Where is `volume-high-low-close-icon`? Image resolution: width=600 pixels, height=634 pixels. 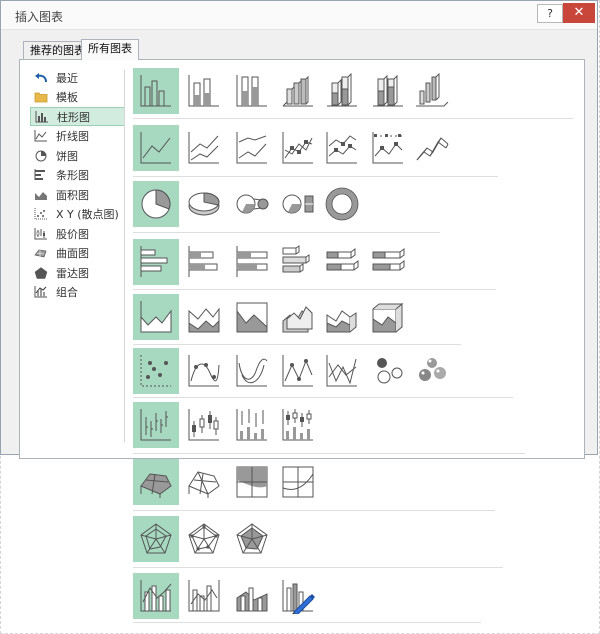 volume-high-low-close-icon is located at coordinates (251, 425).